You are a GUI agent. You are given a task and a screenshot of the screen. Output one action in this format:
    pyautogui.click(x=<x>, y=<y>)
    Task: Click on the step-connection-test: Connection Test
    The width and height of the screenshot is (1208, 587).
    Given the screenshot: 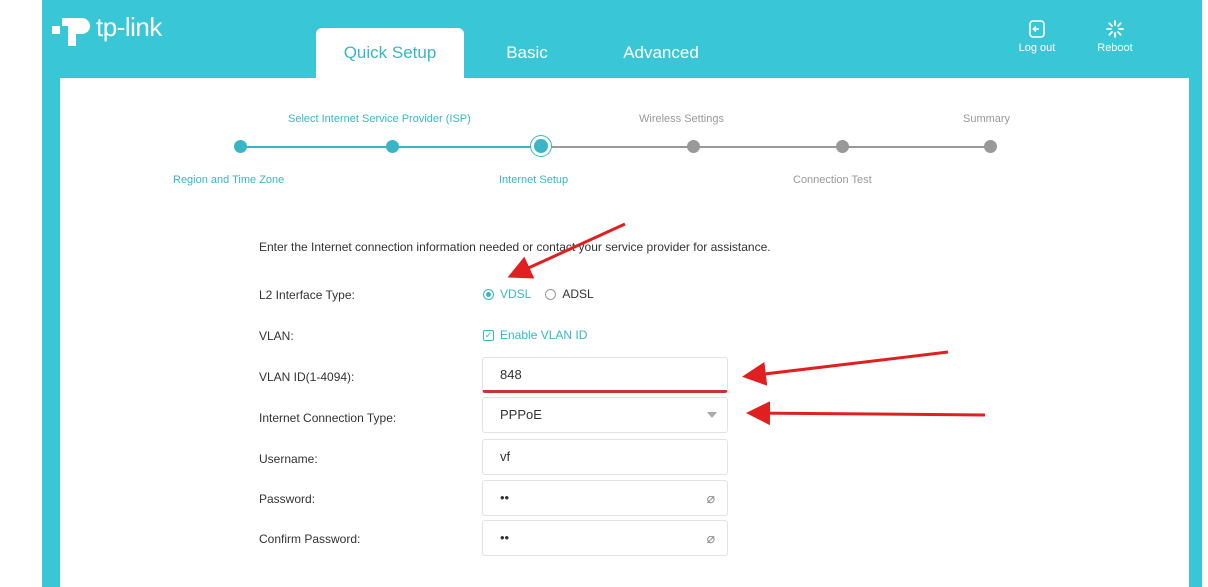 What is the action you would take?
    pyautogui.click(x=832, y=180)
    